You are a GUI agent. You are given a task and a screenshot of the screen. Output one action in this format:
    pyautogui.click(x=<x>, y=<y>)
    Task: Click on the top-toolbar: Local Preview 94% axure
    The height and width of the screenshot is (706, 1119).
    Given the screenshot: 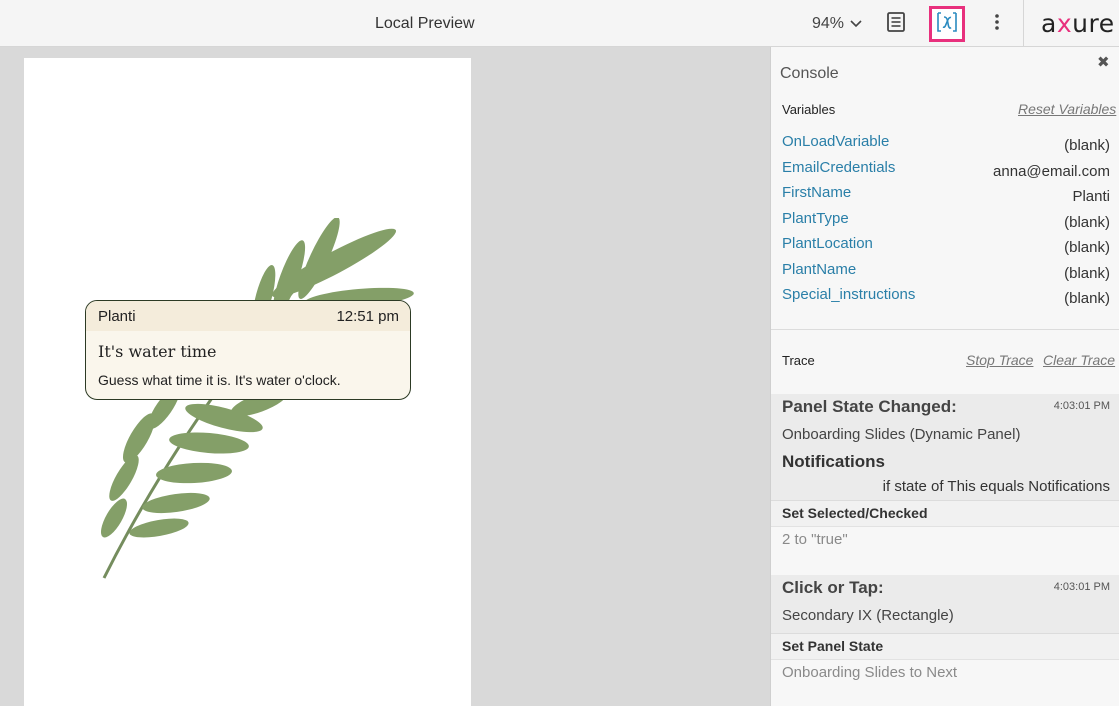 What is the action you would take?
    pyautogui.click(x=559, y=23)
    